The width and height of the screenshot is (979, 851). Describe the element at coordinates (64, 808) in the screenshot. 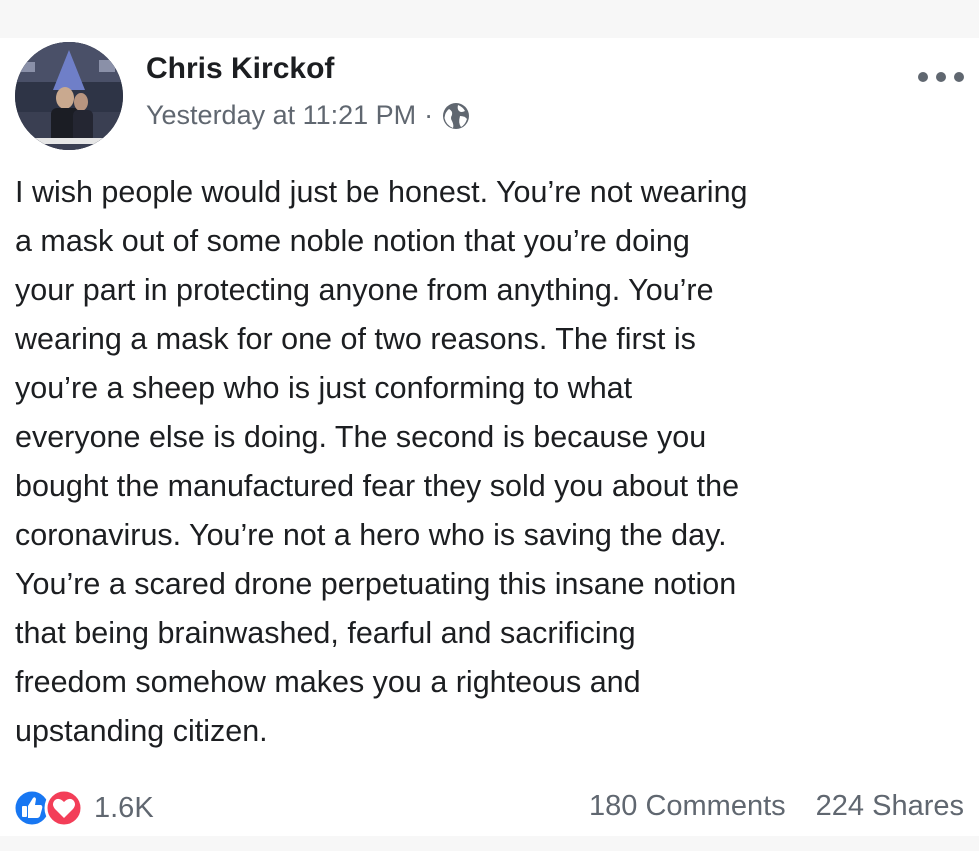

I see `love-icon` at that location.